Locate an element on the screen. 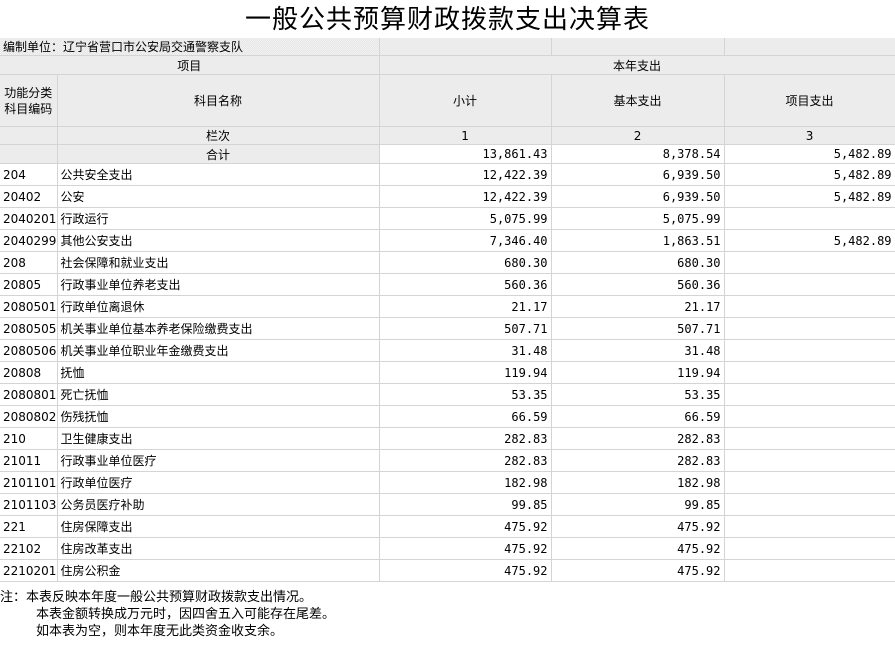 The image size is (895, 662). subtotal-cell: 119.94 is located at coordinates (465, 372).